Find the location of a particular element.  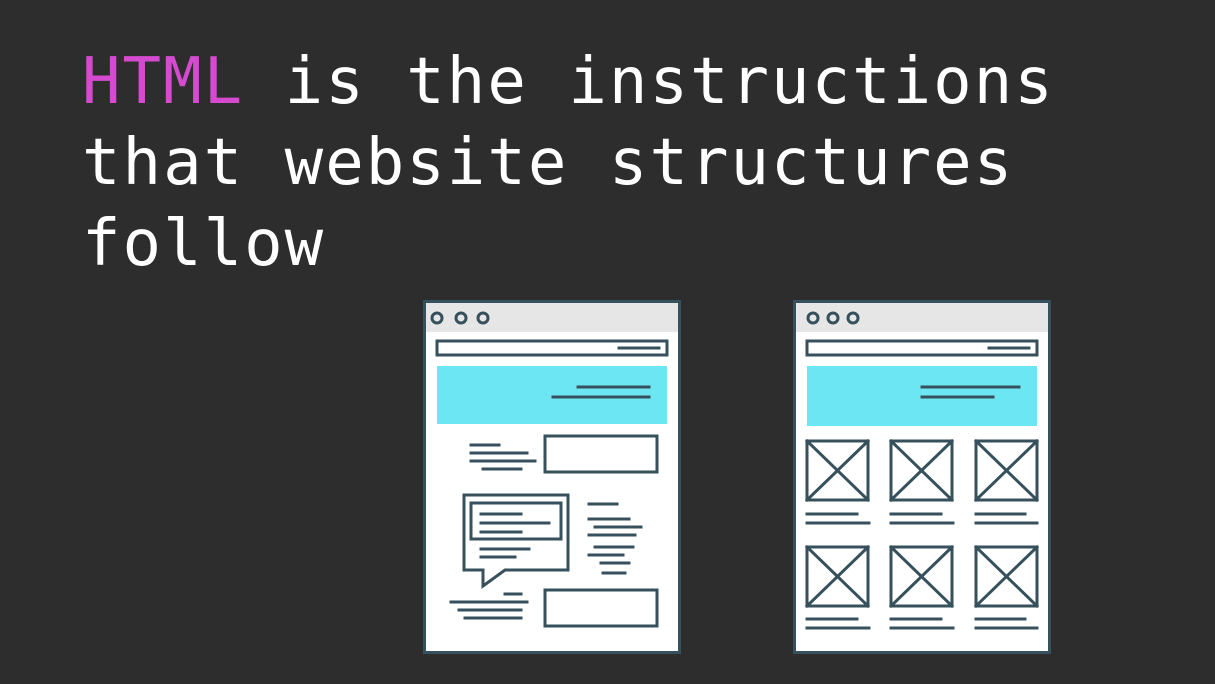

content-page-wireframe-illustration is located at coordinates (552, 477).